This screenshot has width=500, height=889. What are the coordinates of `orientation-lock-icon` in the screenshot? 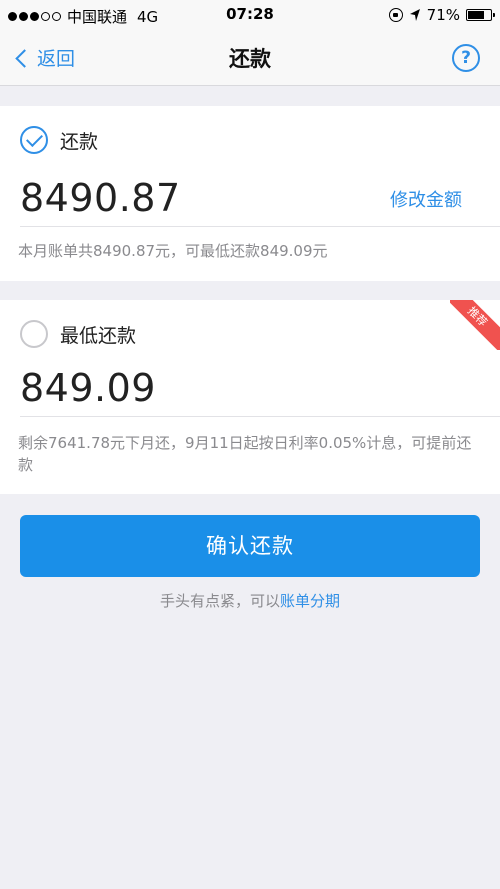 It's located at (395, 15).